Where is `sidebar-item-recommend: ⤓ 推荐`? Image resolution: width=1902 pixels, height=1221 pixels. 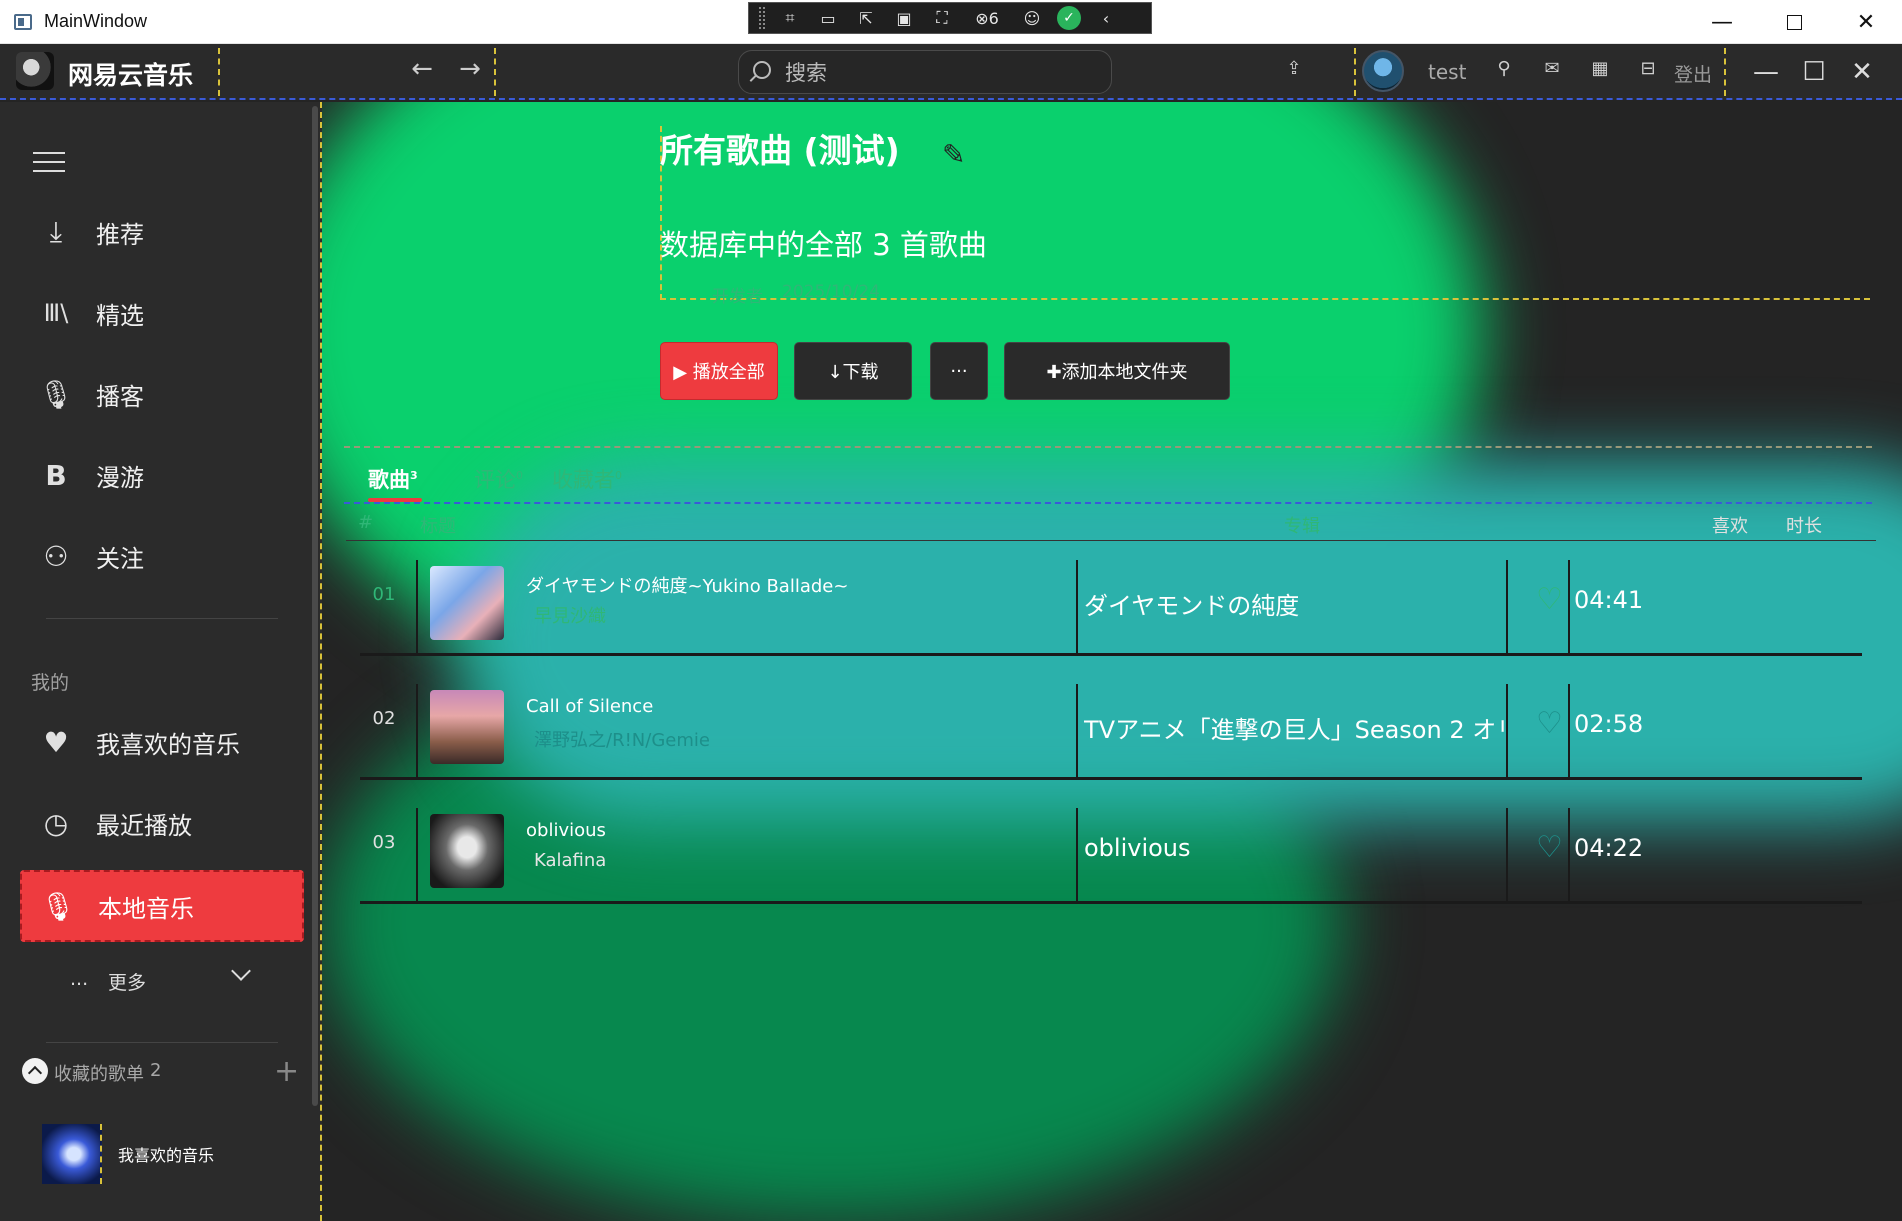
sidebar-item-recommend: ⤓ 推荐 is located at coordinates (162, 232).